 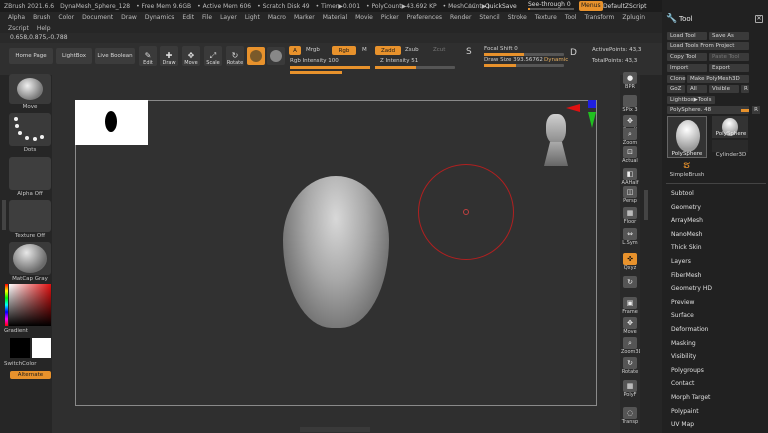 I want to click on right-tray-handle, so click(x=646, y=205).